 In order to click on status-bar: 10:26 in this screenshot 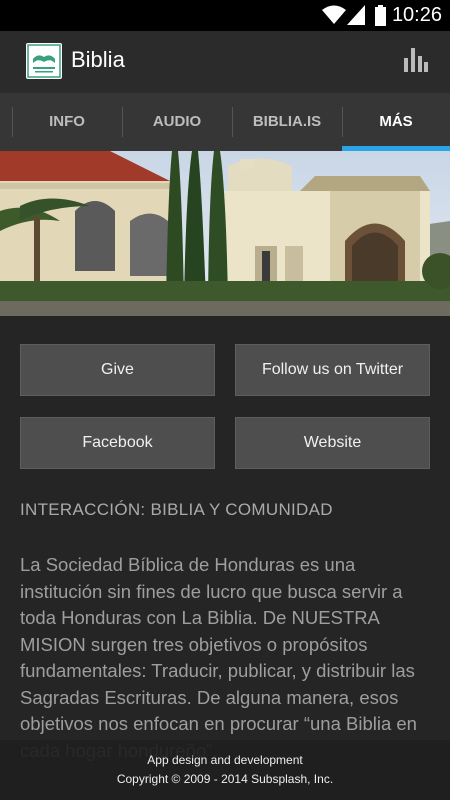, I will do `click(225, 15)`.